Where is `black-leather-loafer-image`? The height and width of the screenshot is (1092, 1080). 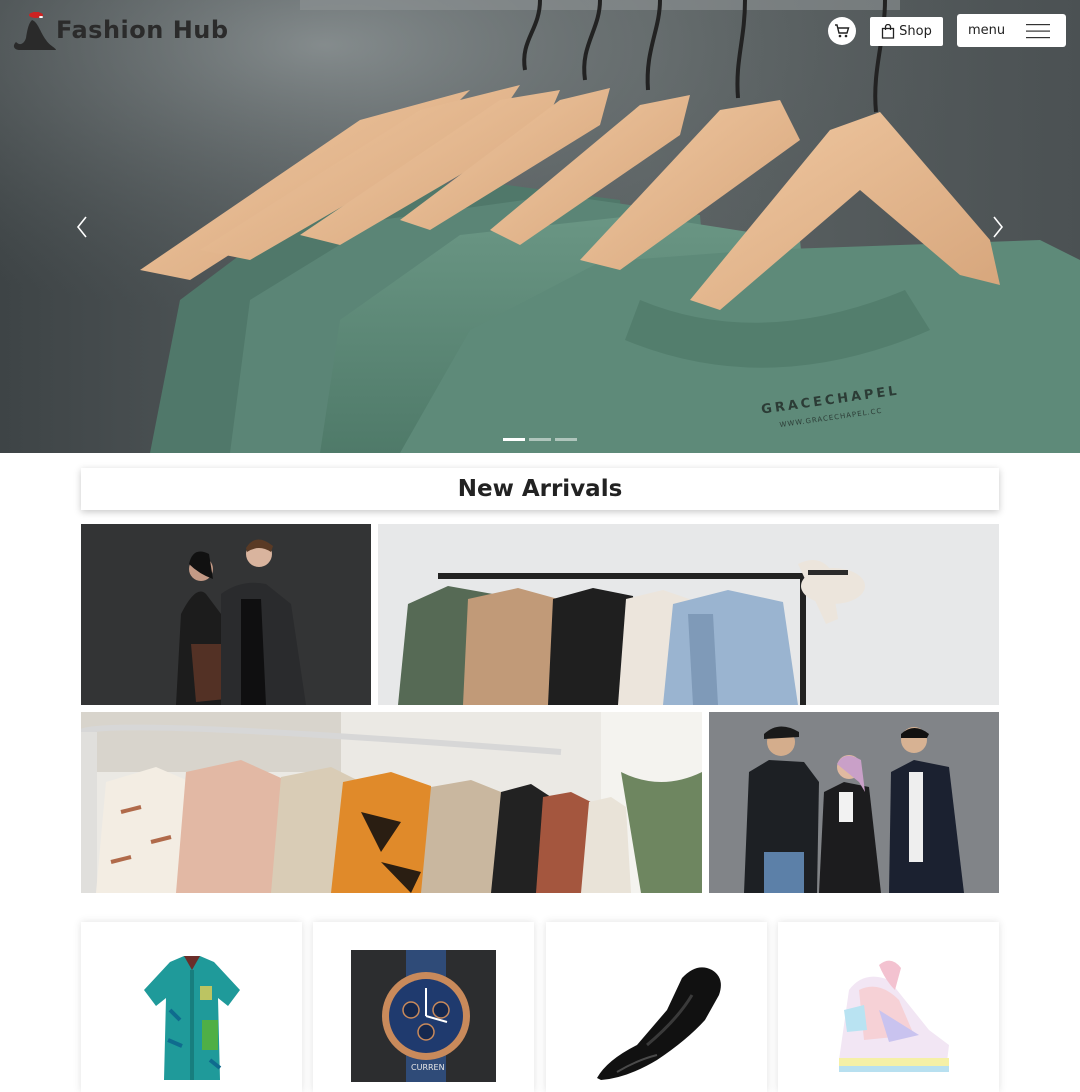
black-leather-loafer-image is located at coordinates (658, 1023).